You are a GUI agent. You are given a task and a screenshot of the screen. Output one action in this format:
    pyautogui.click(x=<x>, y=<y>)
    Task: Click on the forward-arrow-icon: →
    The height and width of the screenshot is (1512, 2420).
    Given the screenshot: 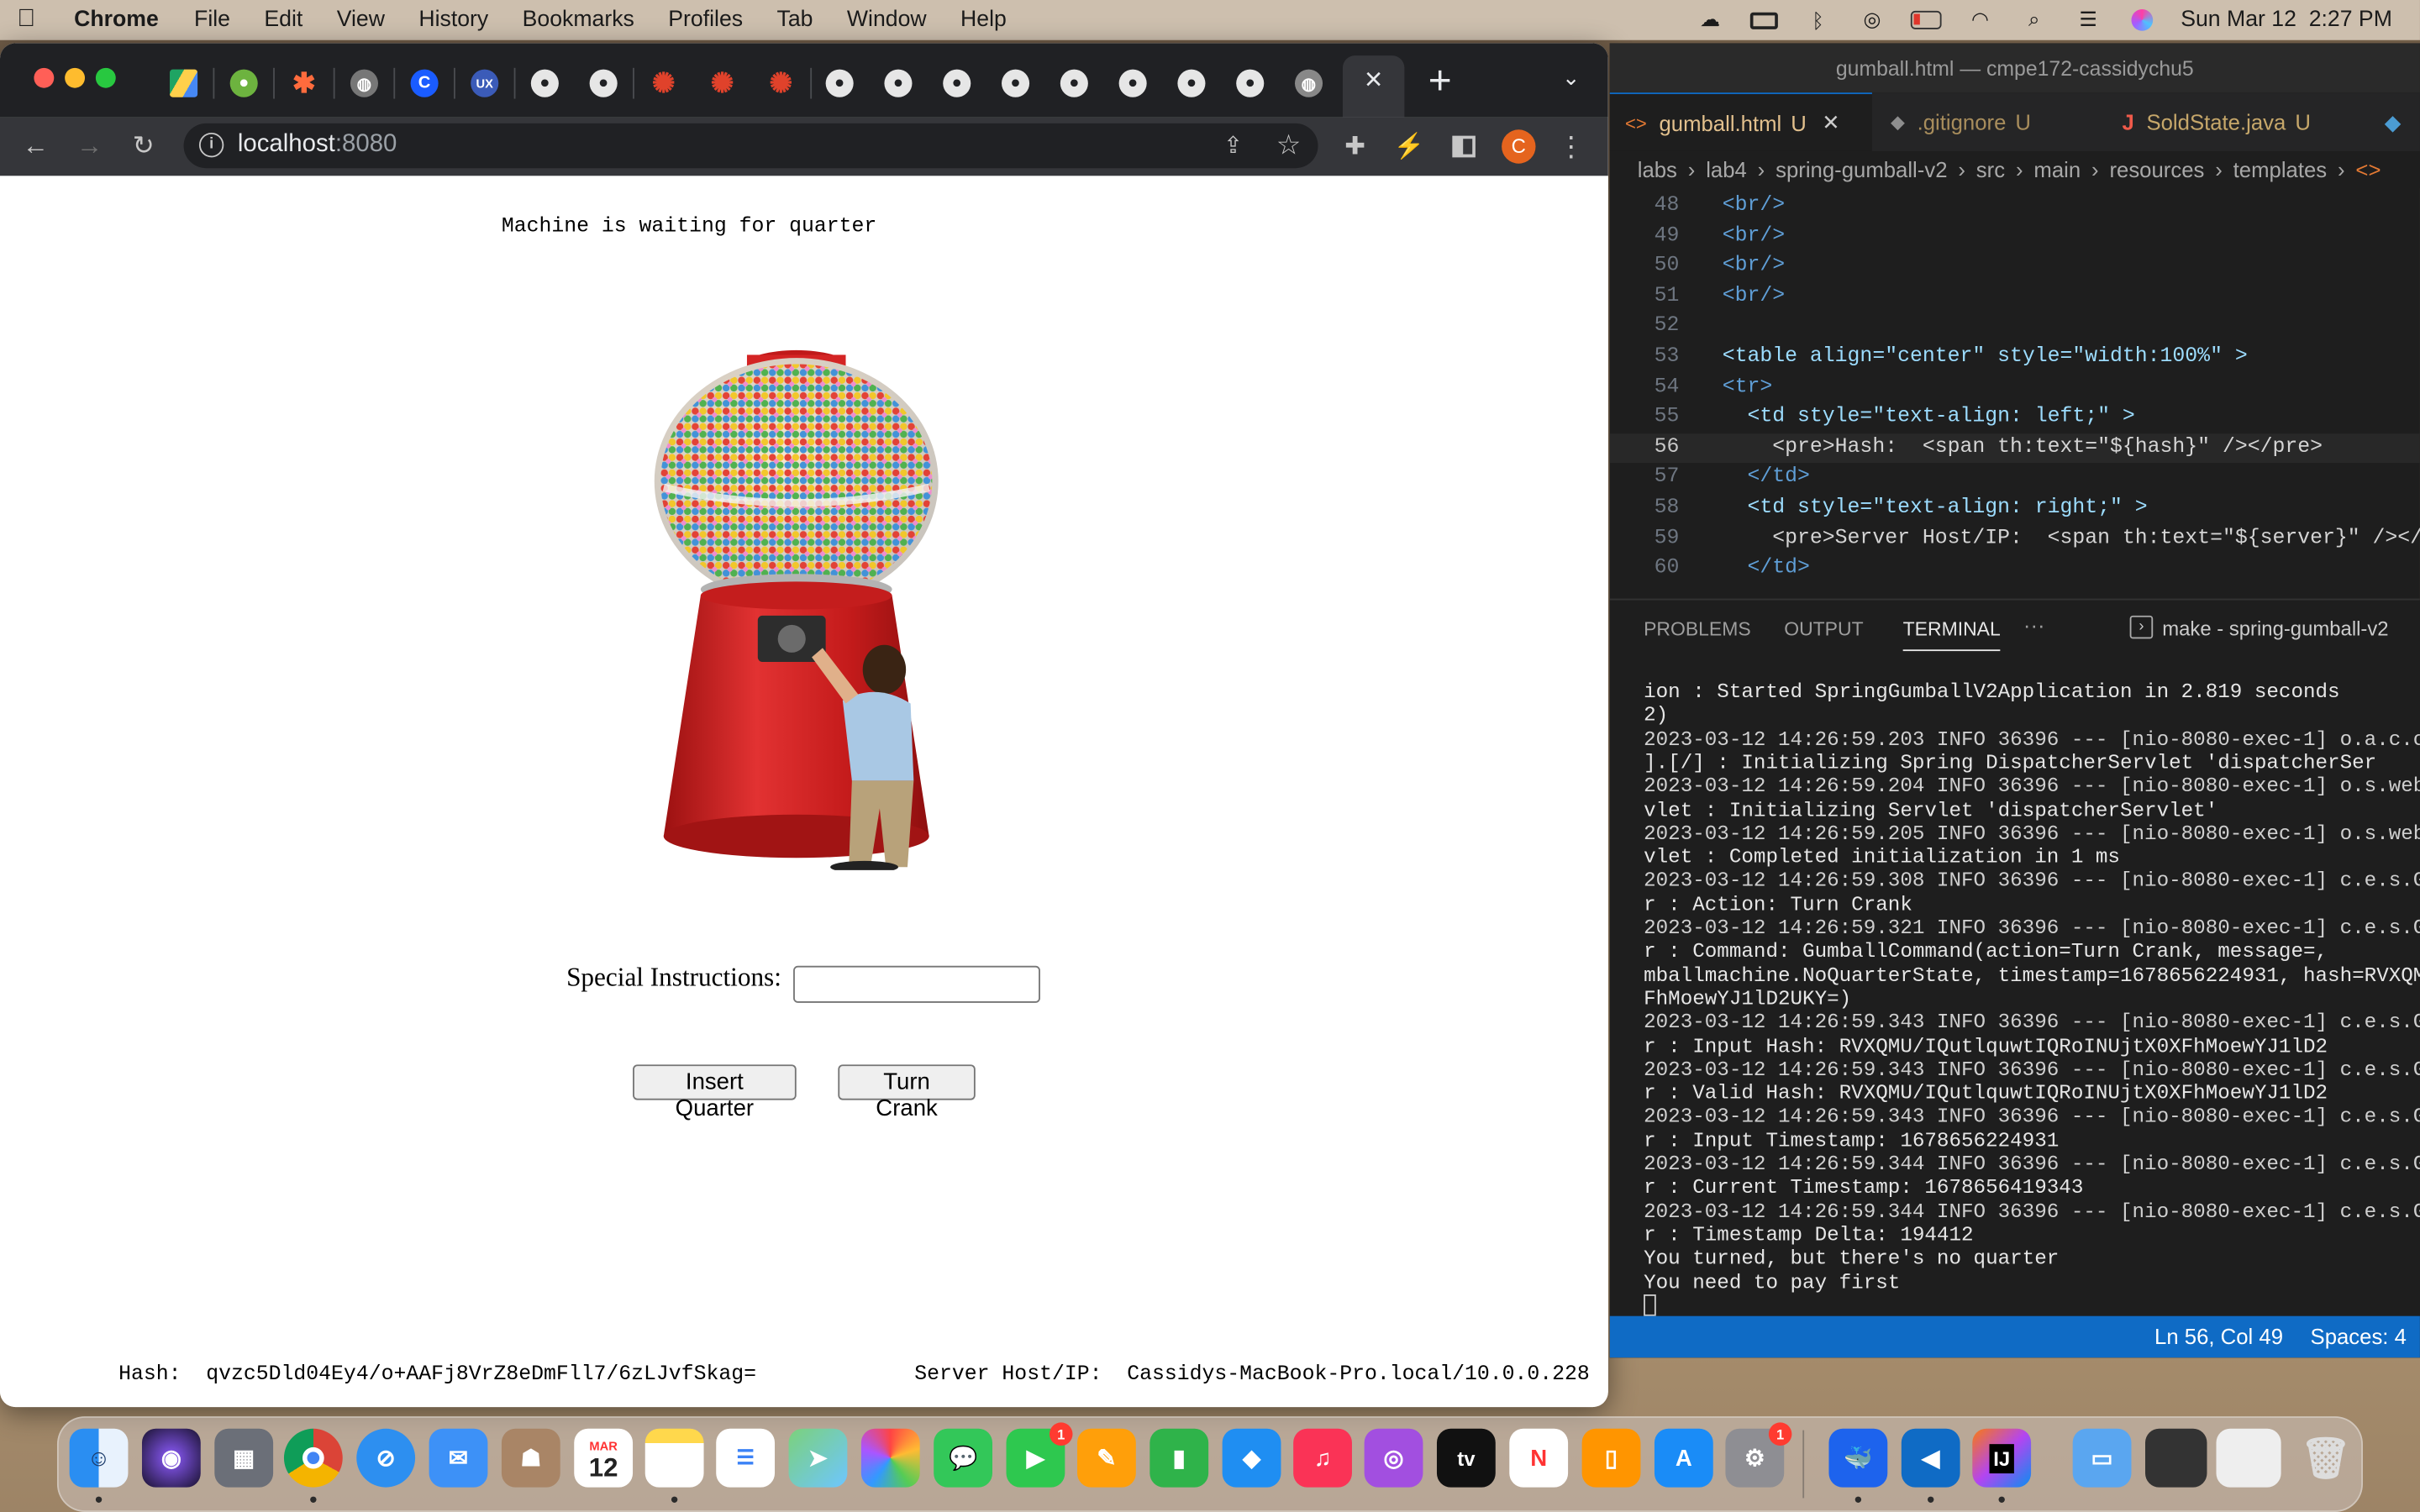 What is the action you would take?
    pyautogui.click(x=90, y=146)
    